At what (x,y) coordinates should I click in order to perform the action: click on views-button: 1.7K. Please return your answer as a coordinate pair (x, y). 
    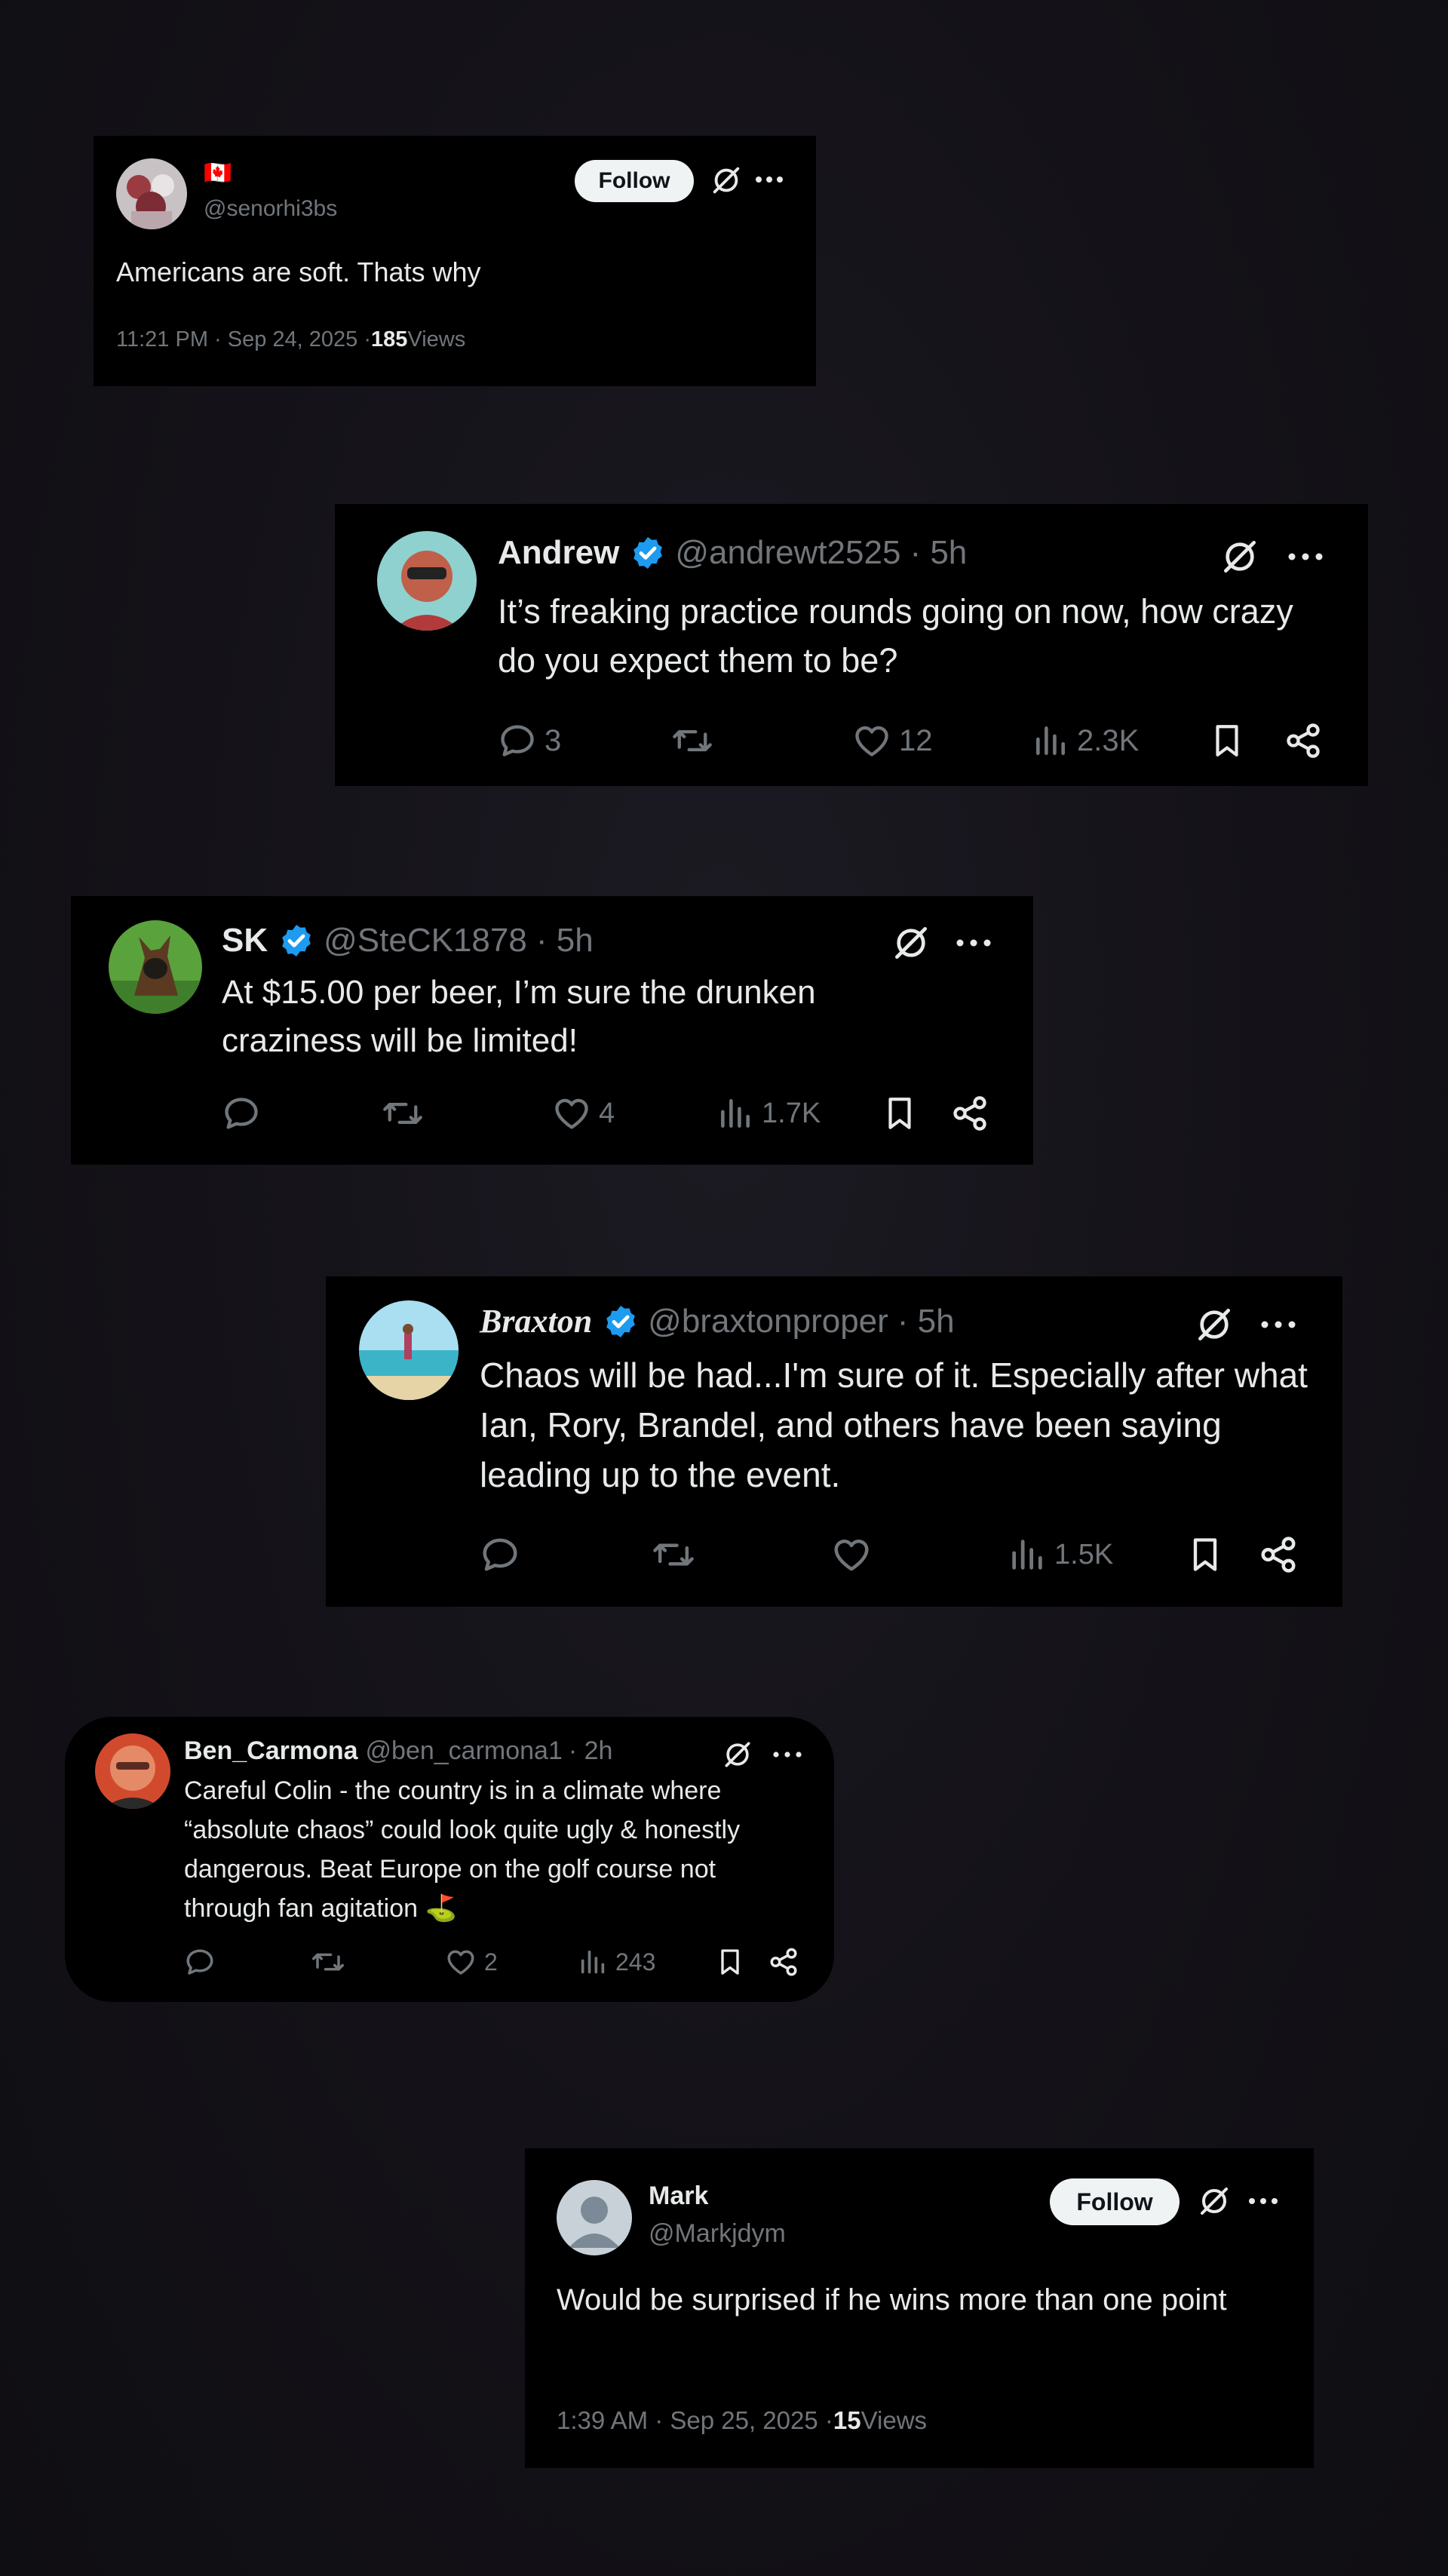
    Looking at the image, I should click on (768, 1113).